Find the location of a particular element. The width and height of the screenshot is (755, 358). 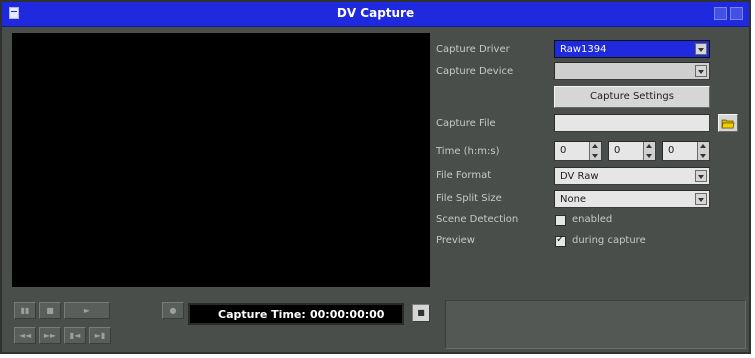

stop-icon: ■ is located at coordinates (50, 310).